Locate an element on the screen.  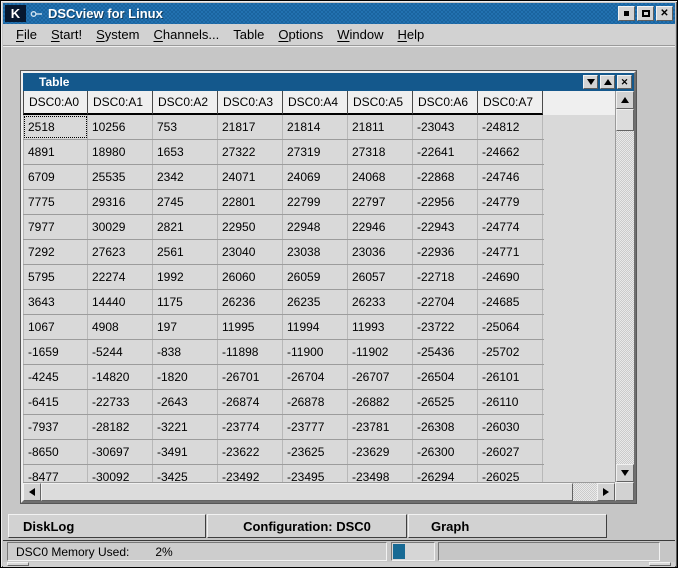
table-cell: 22801 is located at coordinates (250, 202).